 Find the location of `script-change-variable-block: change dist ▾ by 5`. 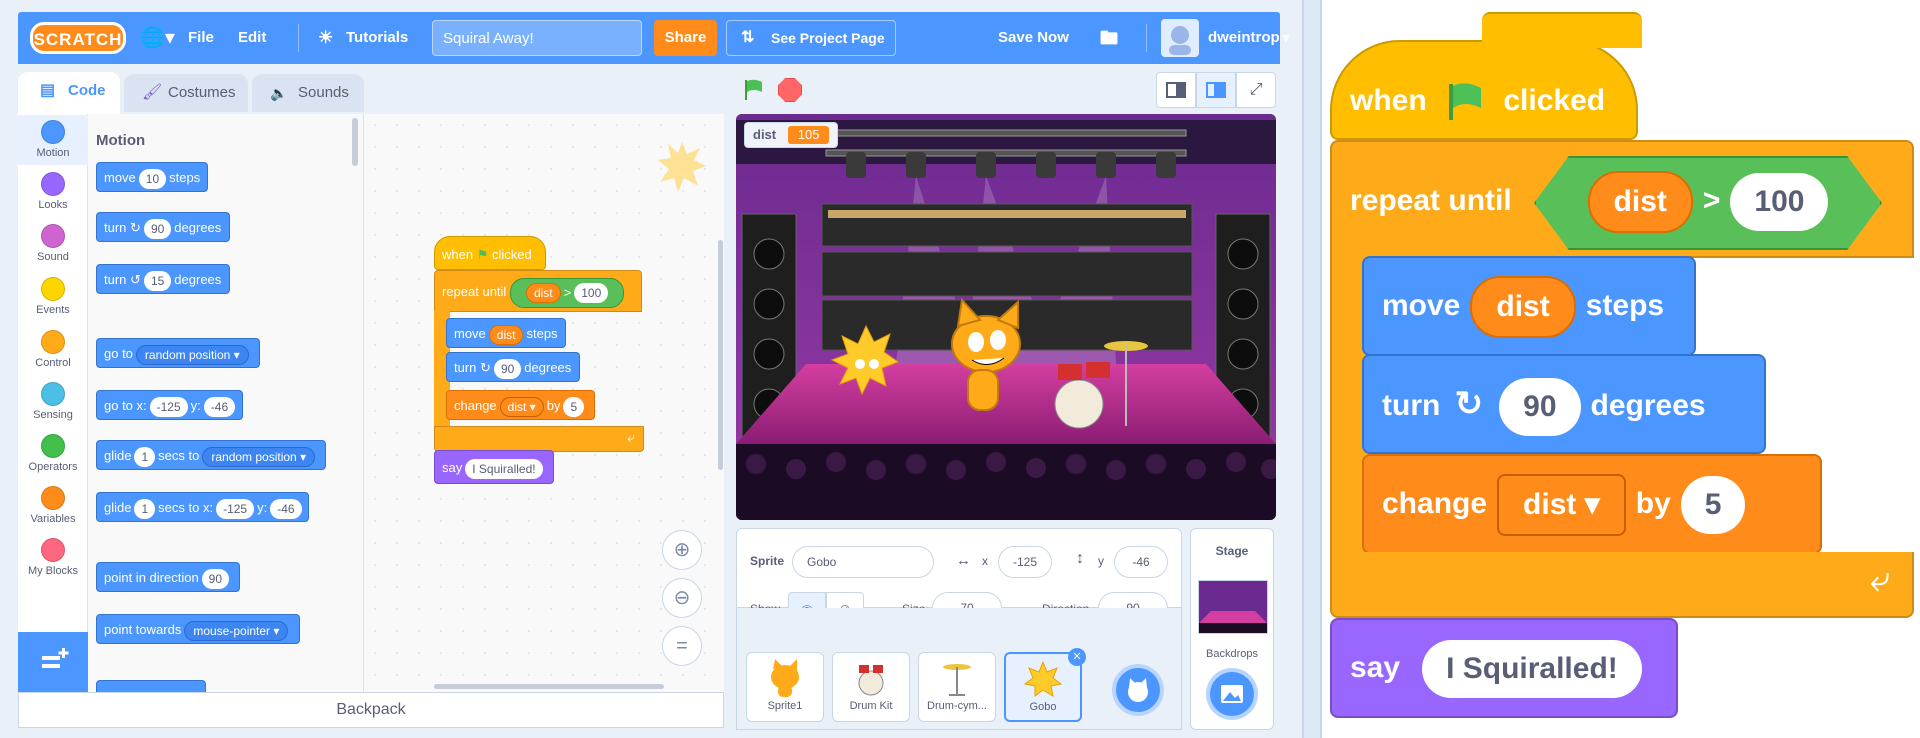

script-change-variable-block: change dist ▾ by 5 is located at coordinates (521, 405).